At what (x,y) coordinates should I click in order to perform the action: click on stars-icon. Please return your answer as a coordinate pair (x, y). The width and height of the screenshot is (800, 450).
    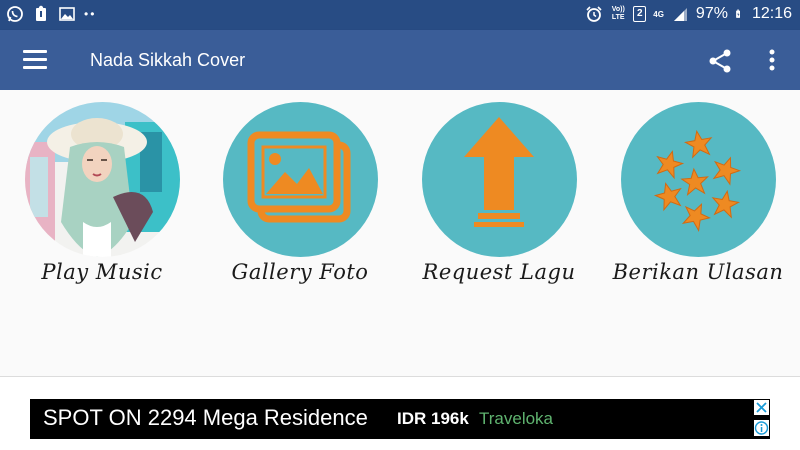
    Looking at the image, I should click on (698, 180).